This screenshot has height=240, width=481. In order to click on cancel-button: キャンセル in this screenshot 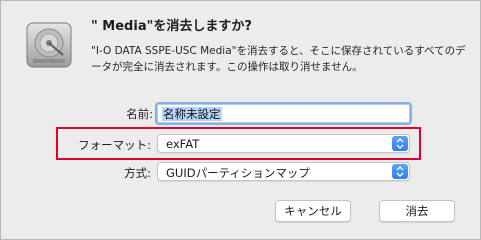, I will do `click(313, 211)`.